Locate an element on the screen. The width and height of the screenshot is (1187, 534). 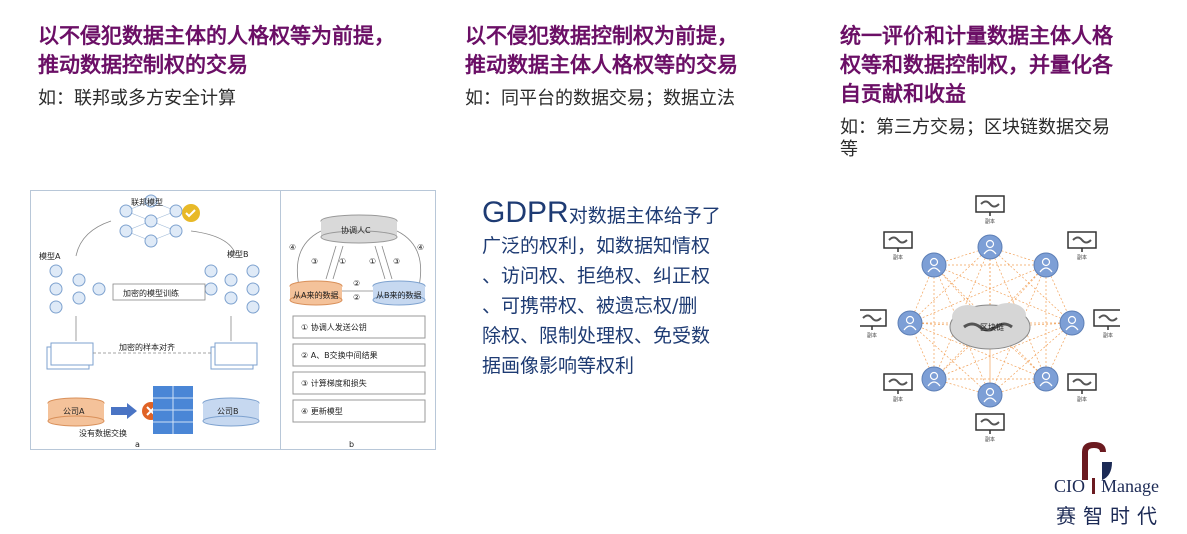
logo-text-manage: Manage is located at coordinates (1130, 486).